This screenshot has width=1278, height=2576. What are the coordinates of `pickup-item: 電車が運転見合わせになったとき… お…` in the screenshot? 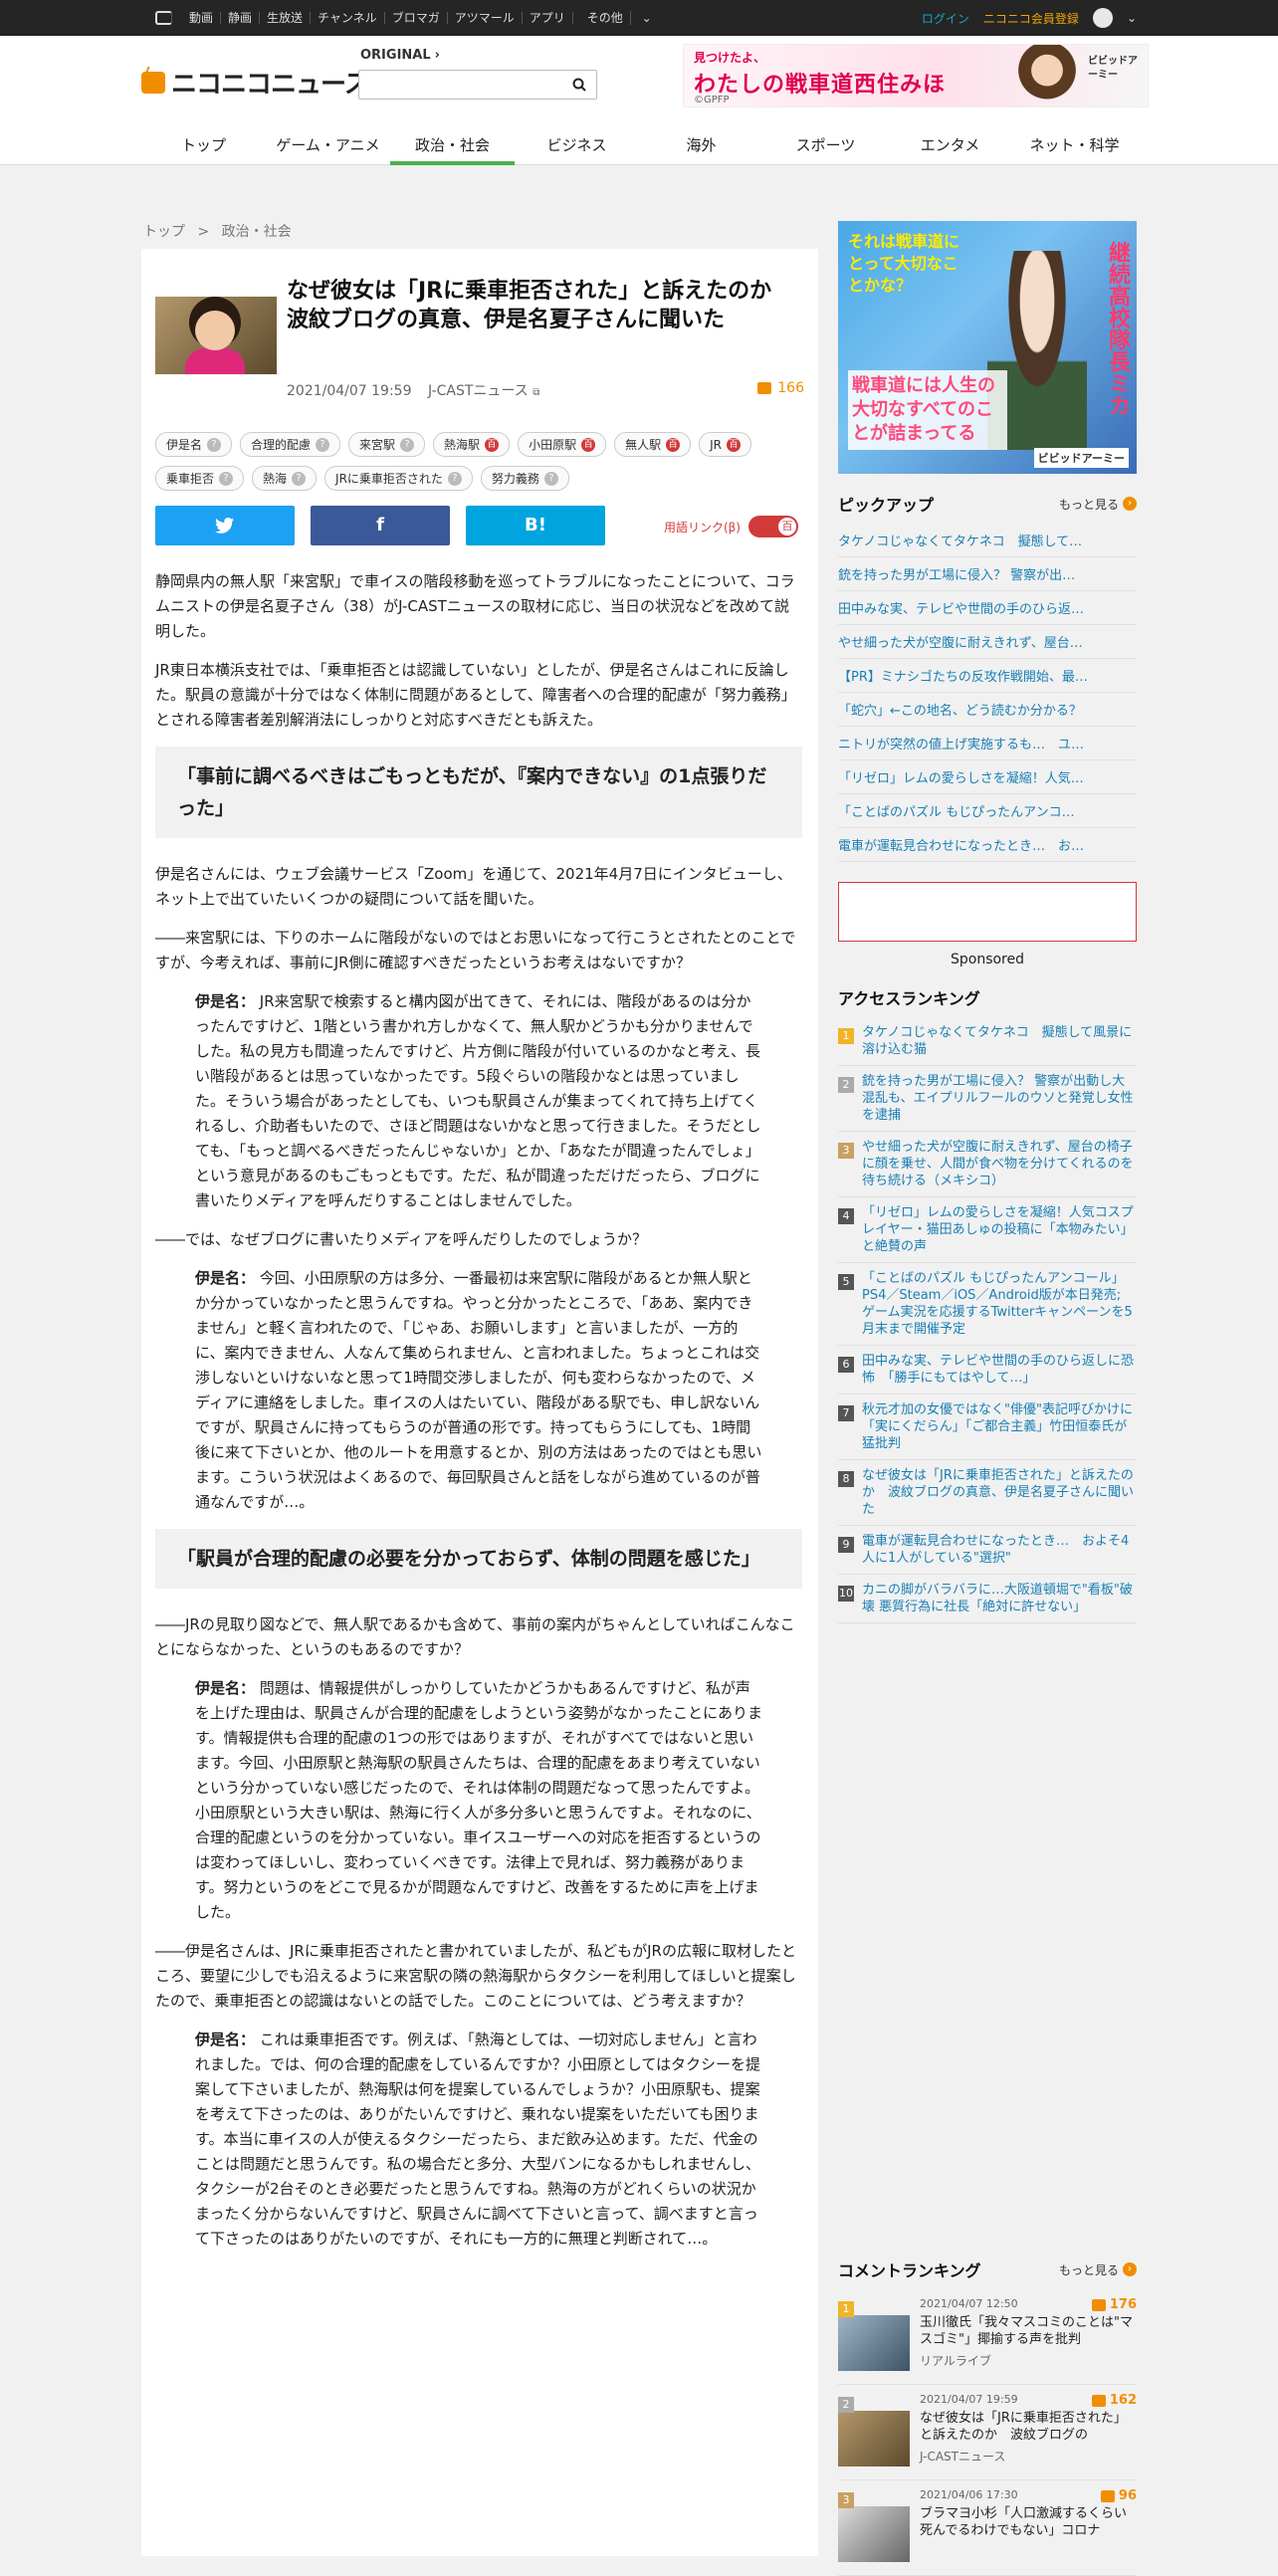 It's located at (988, 845).